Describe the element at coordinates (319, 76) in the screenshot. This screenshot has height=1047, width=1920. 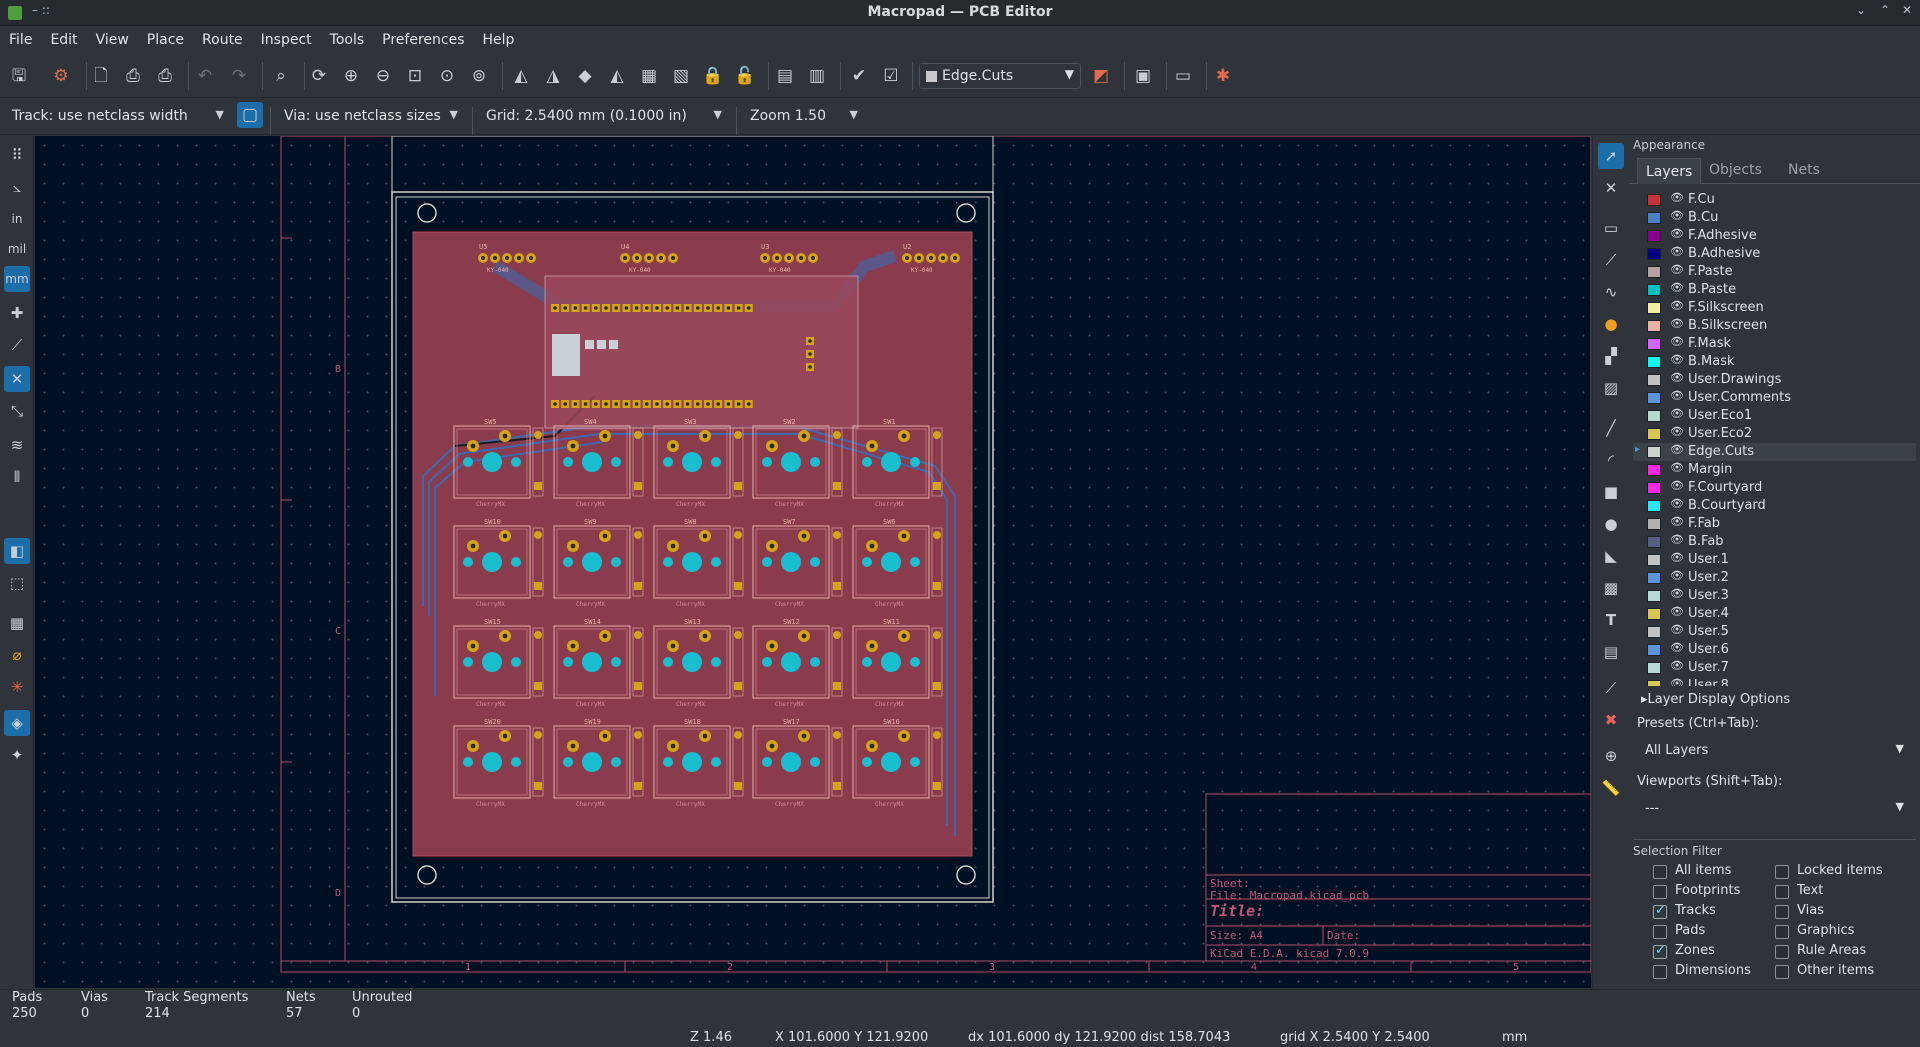
I see `refresh-icon: ⟳` at that location.